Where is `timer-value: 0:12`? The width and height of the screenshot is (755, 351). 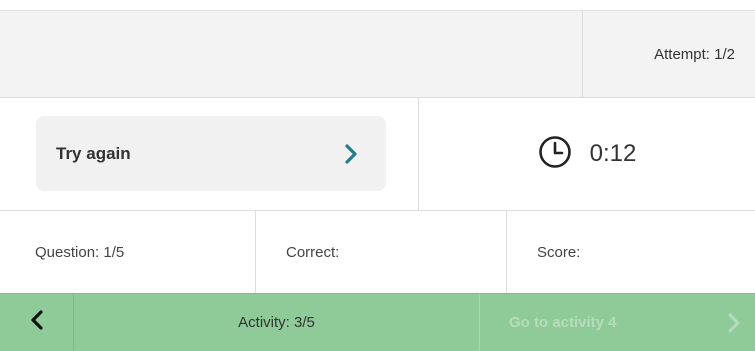 timer-value: 0:12 is located at coordinates (613, 153).